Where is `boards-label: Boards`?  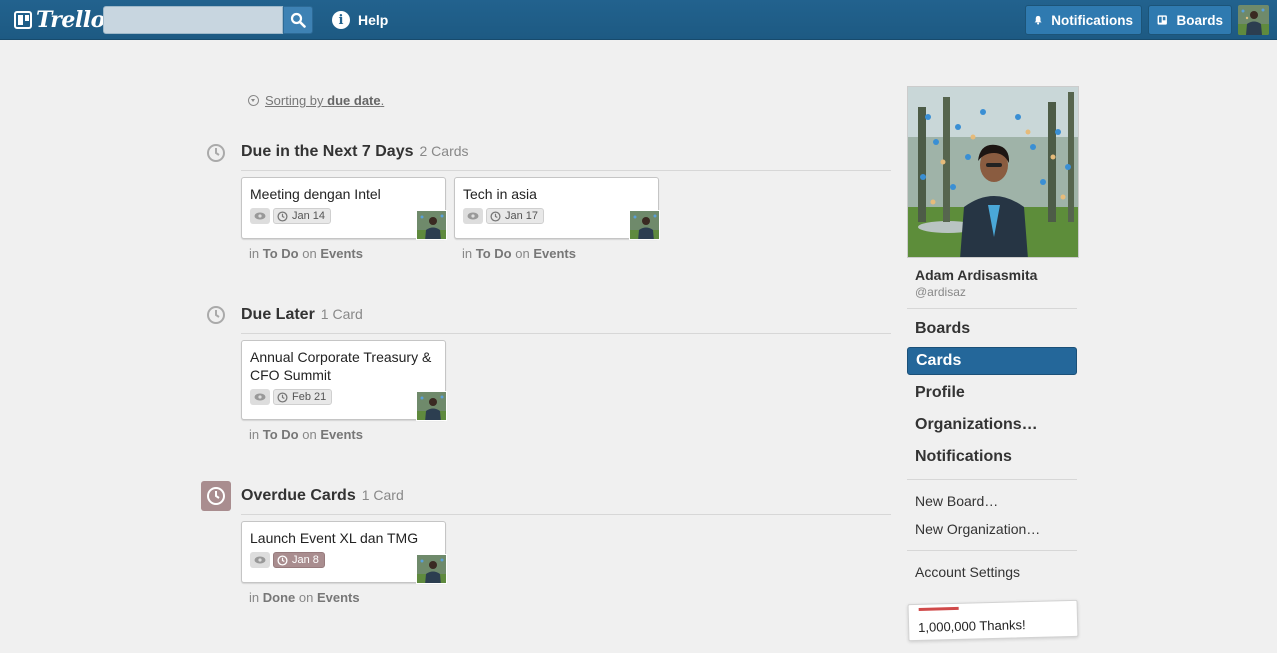 boards-label: Boards is located at coordinates (1199, 20).